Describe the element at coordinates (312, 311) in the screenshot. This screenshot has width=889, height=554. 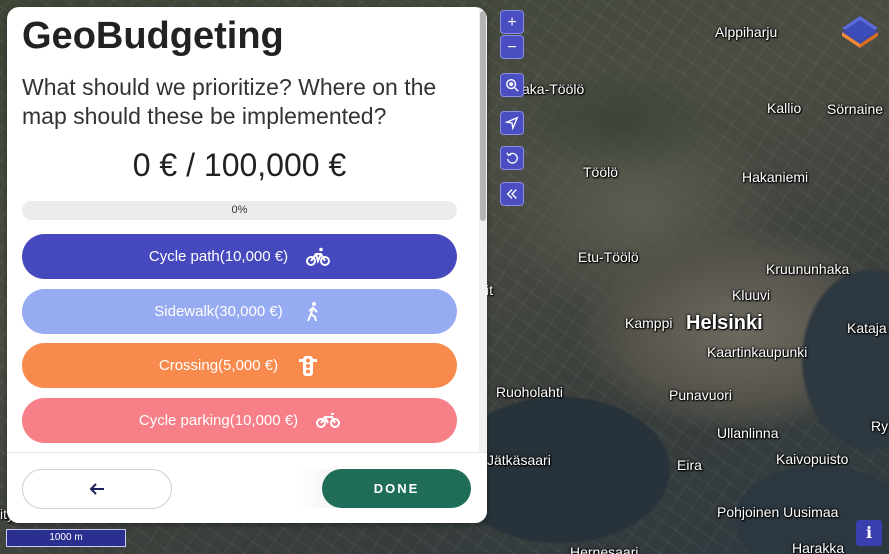
I see `pedestrian-icon` at that location.